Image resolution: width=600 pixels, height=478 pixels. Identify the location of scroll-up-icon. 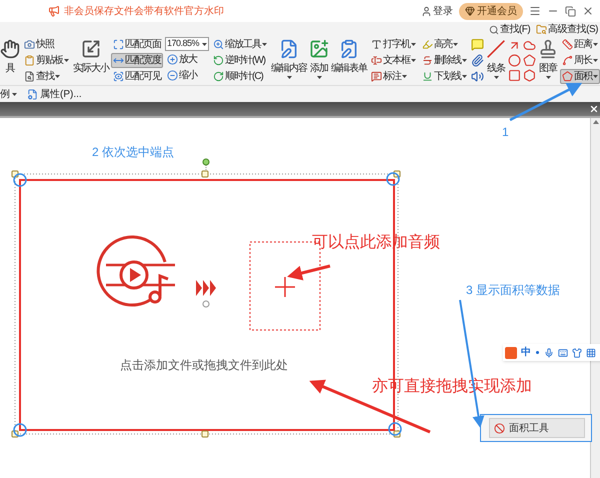
(595, 122).